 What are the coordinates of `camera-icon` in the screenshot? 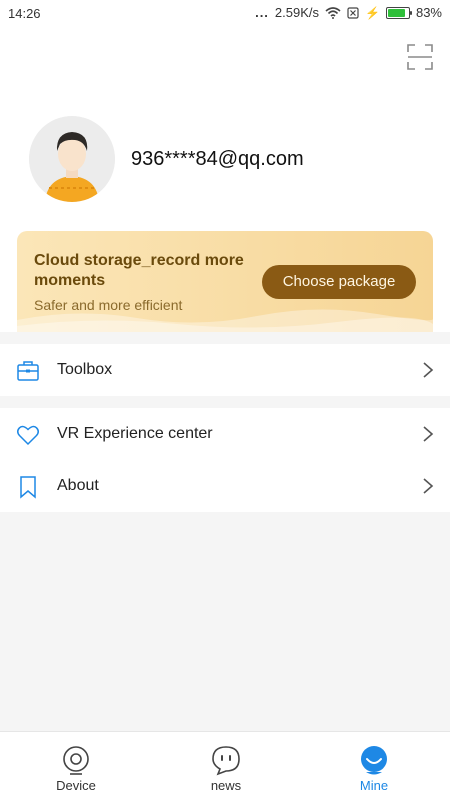 It's located at (76, 760).